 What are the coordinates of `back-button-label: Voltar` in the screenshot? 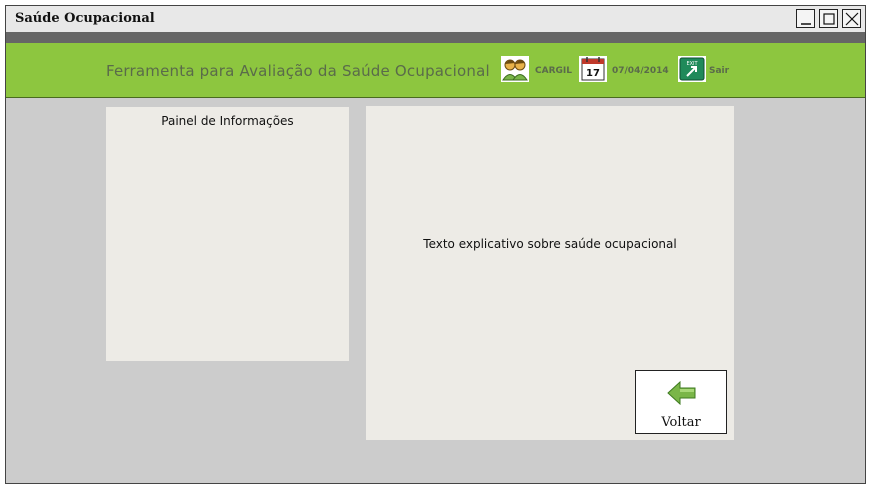 It's located at (681, 422).